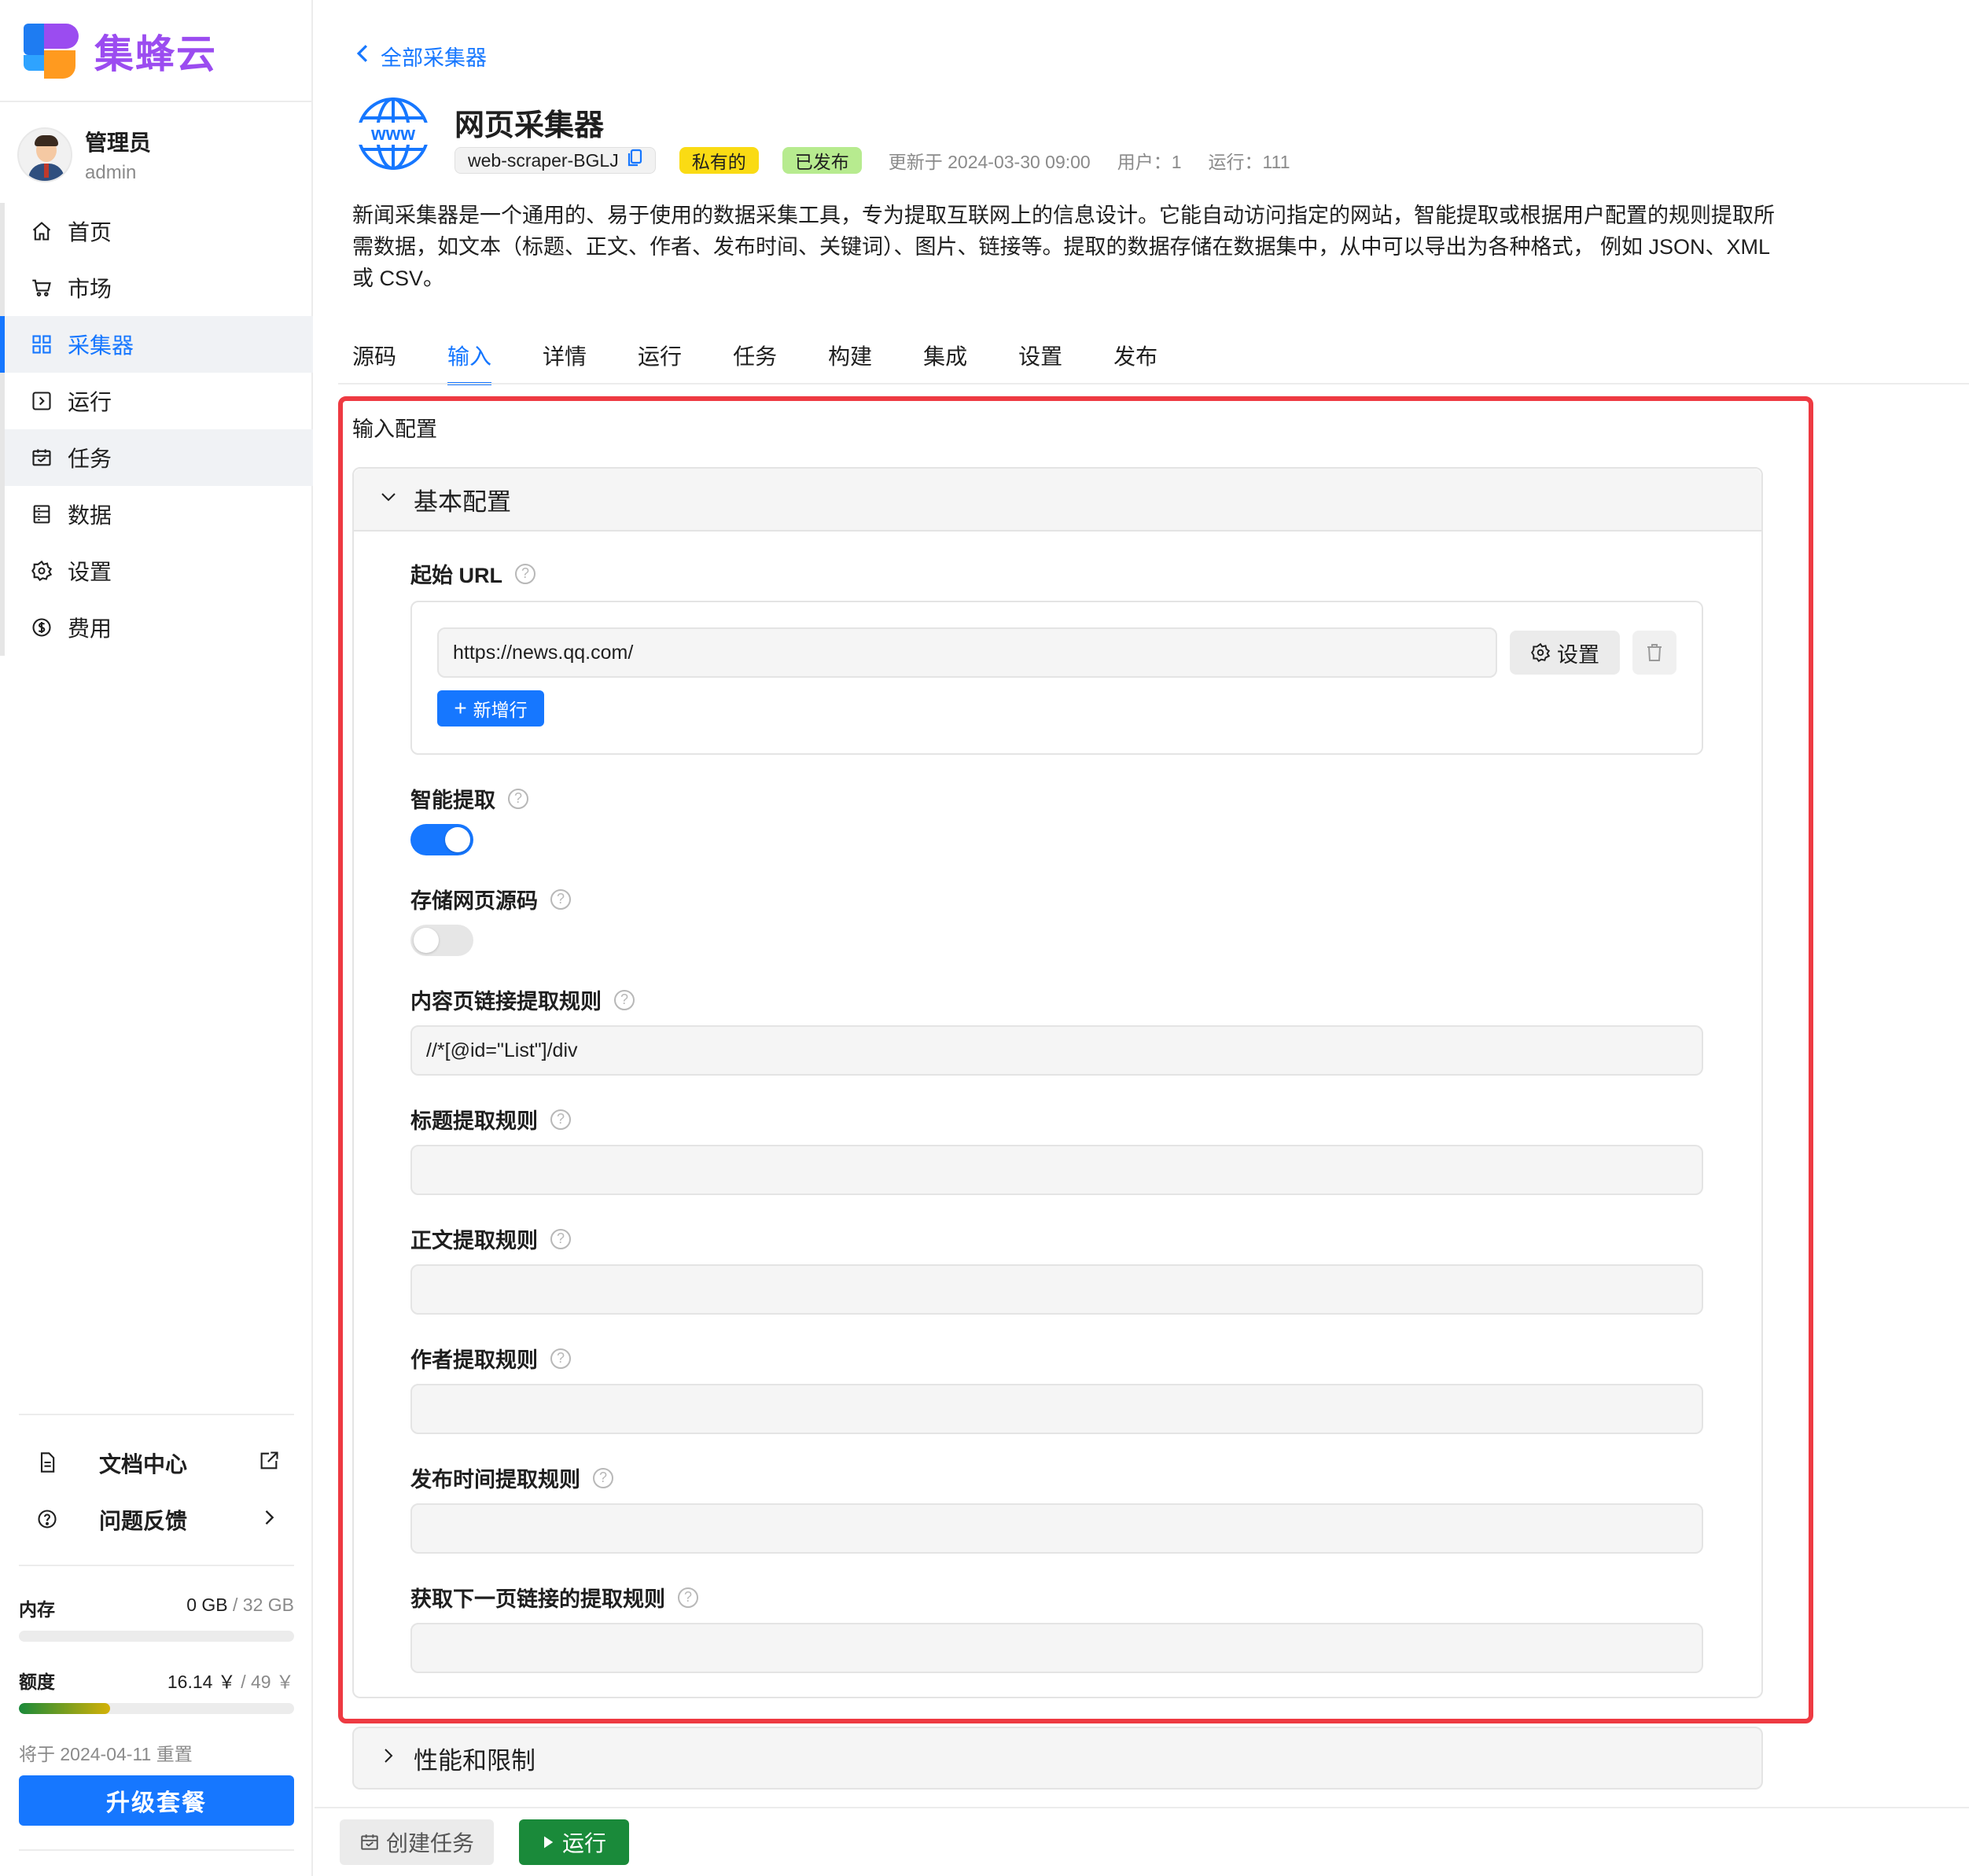  Describe the element at coordinates (159, 401) in the screenshot. I see `sidebar-item-runs: 运行` at that location.